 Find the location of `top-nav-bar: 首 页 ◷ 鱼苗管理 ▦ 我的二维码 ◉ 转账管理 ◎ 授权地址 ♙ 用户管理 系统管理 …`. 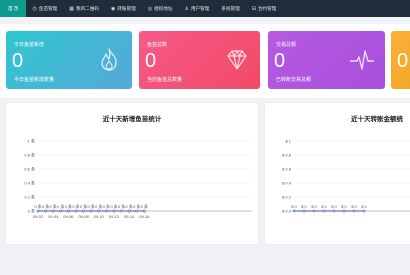

top-nav-bar: 首 页 ◷ 鱼苗管理 ▦ 我的二维码 ◉ 转账管理 ◎ 授权地址 ♙ 用户管理 系统管理 … is located at coordinates (205, 8).